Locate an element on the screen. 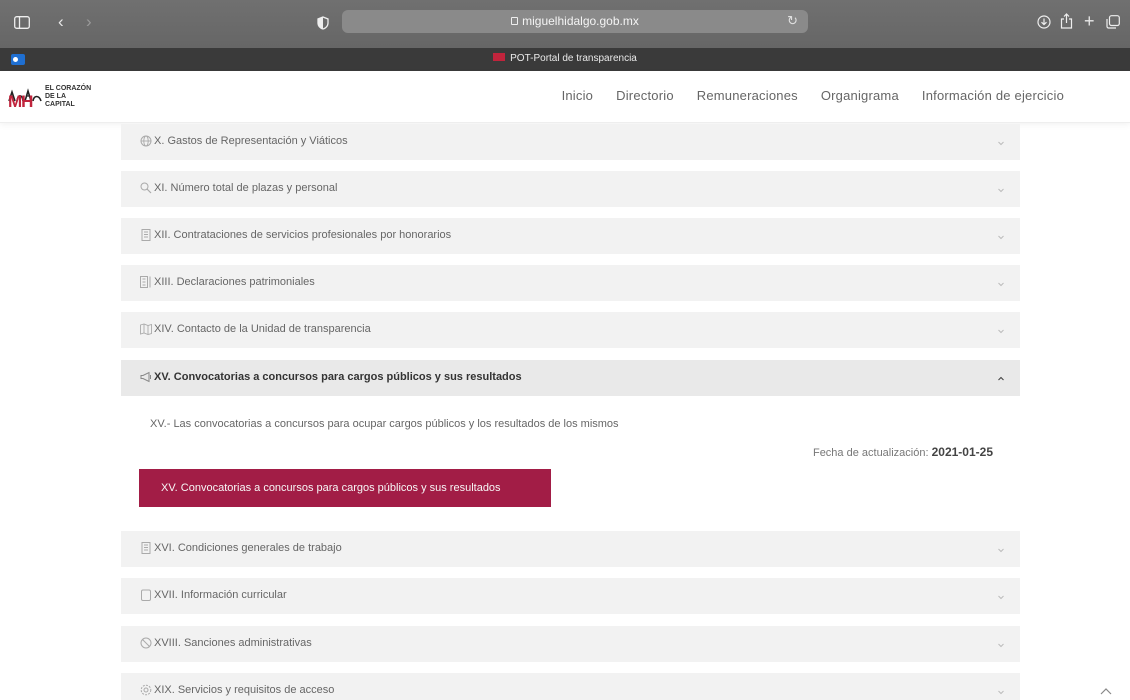 This screenshot has height=700, width=1130. privacy-shield-icon is located at coordinates (323, 23).